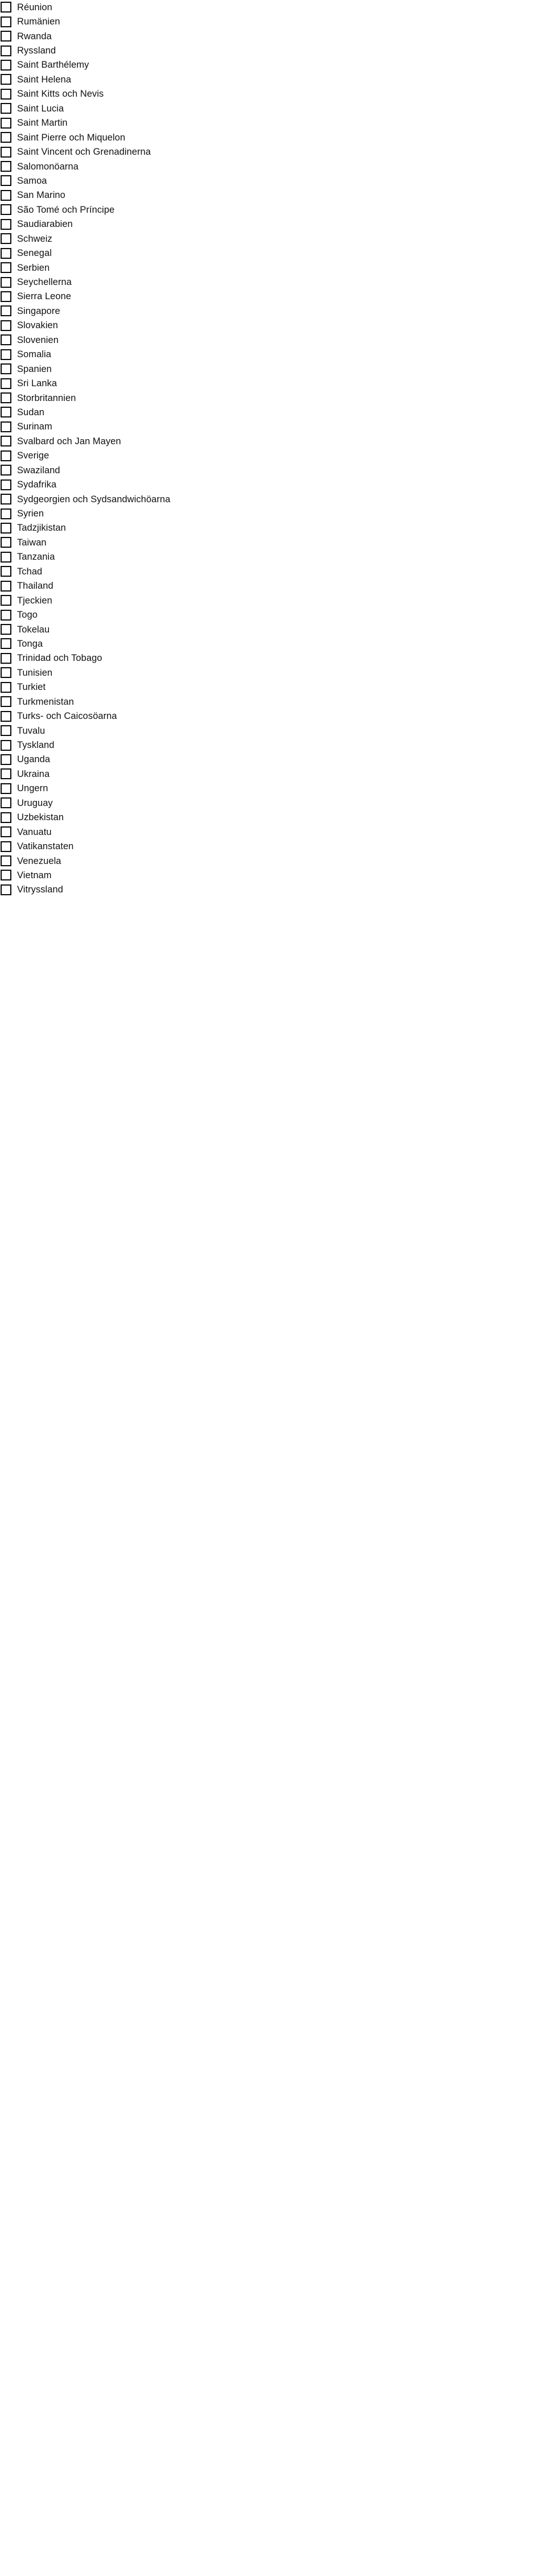 The width and height of the screenshot is (546, 2576). What do you see at coordinates (273, 340) in the screenshot?
I see `list-item: Slovenien` at bounding box center [273, 340].